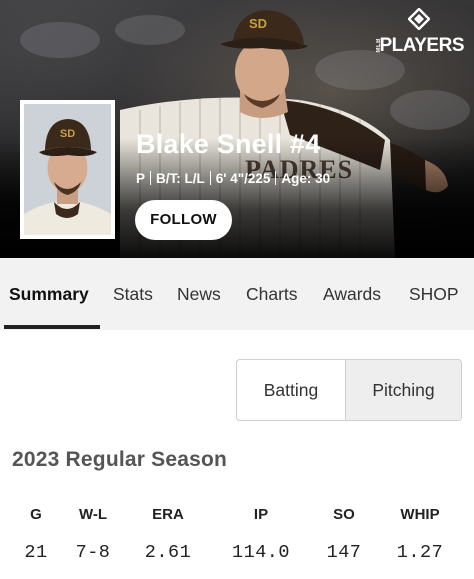 The image size is (474, 579). I want to click on stat-value-era: 2.61, so click(168, 552).